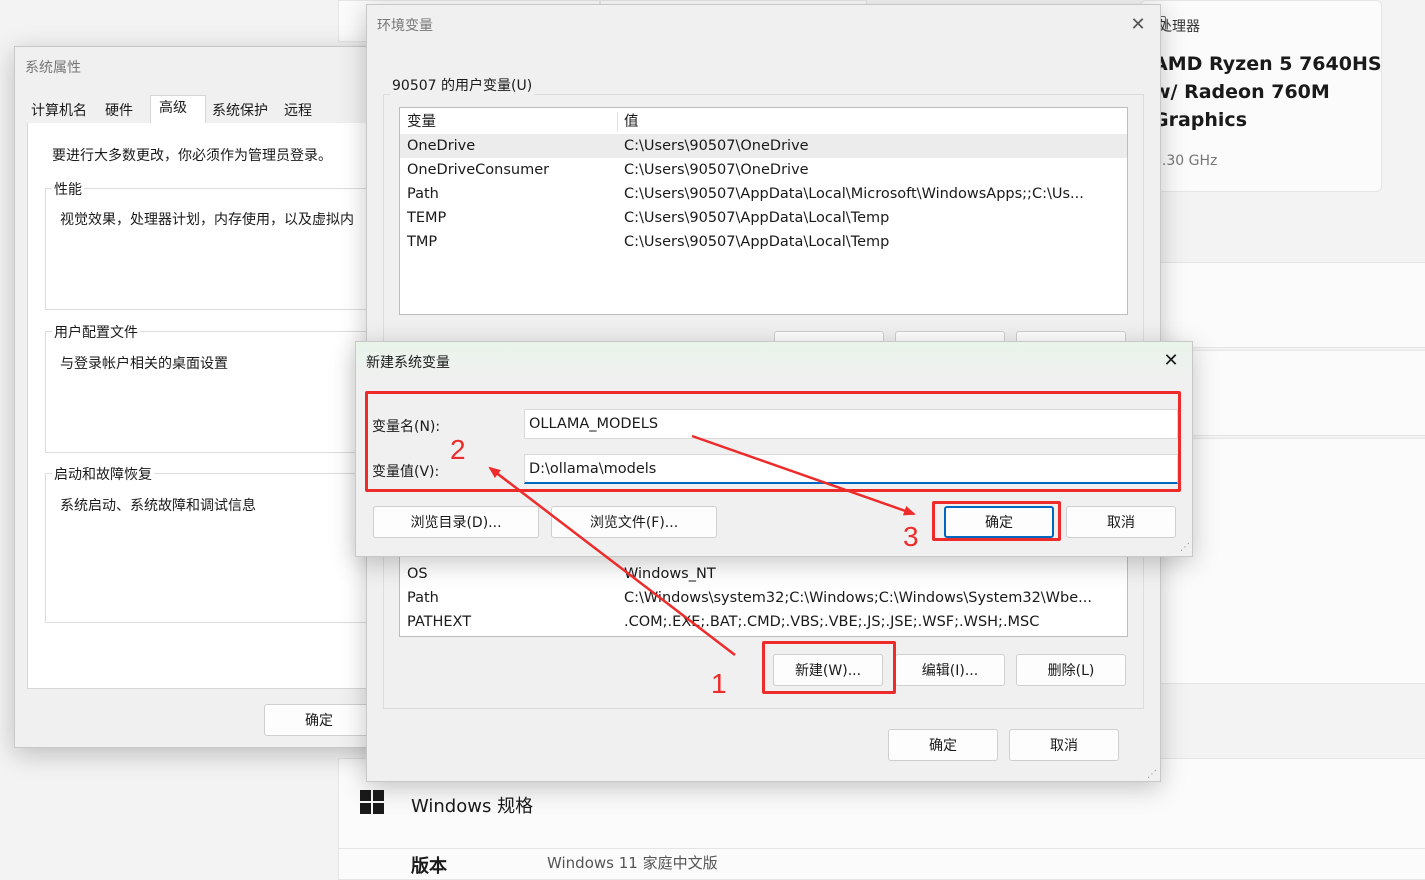  I want to click on arrow-step2-to-step3, so click(803, 475).